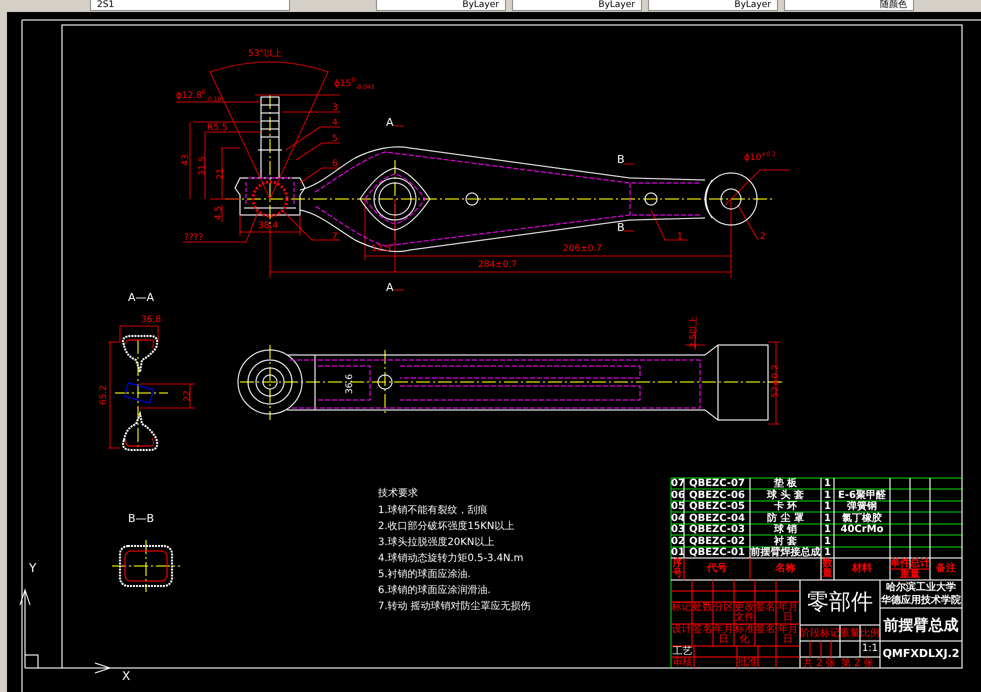  Describe the element at coordinates (681, 608) in the screenshot. I see `title-block-label: 标记` at that location.